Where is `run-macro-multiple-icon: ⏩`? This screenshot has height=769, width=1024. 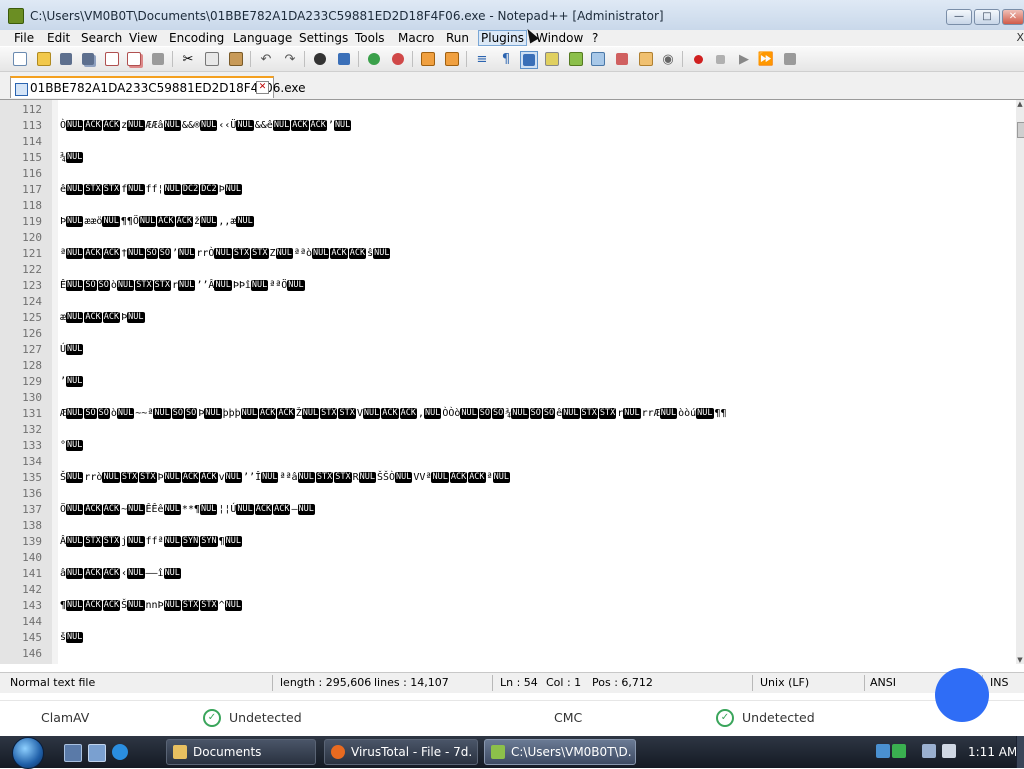
run-macro-multiple-icon: ⏩ is located at coordinates (766, 59).